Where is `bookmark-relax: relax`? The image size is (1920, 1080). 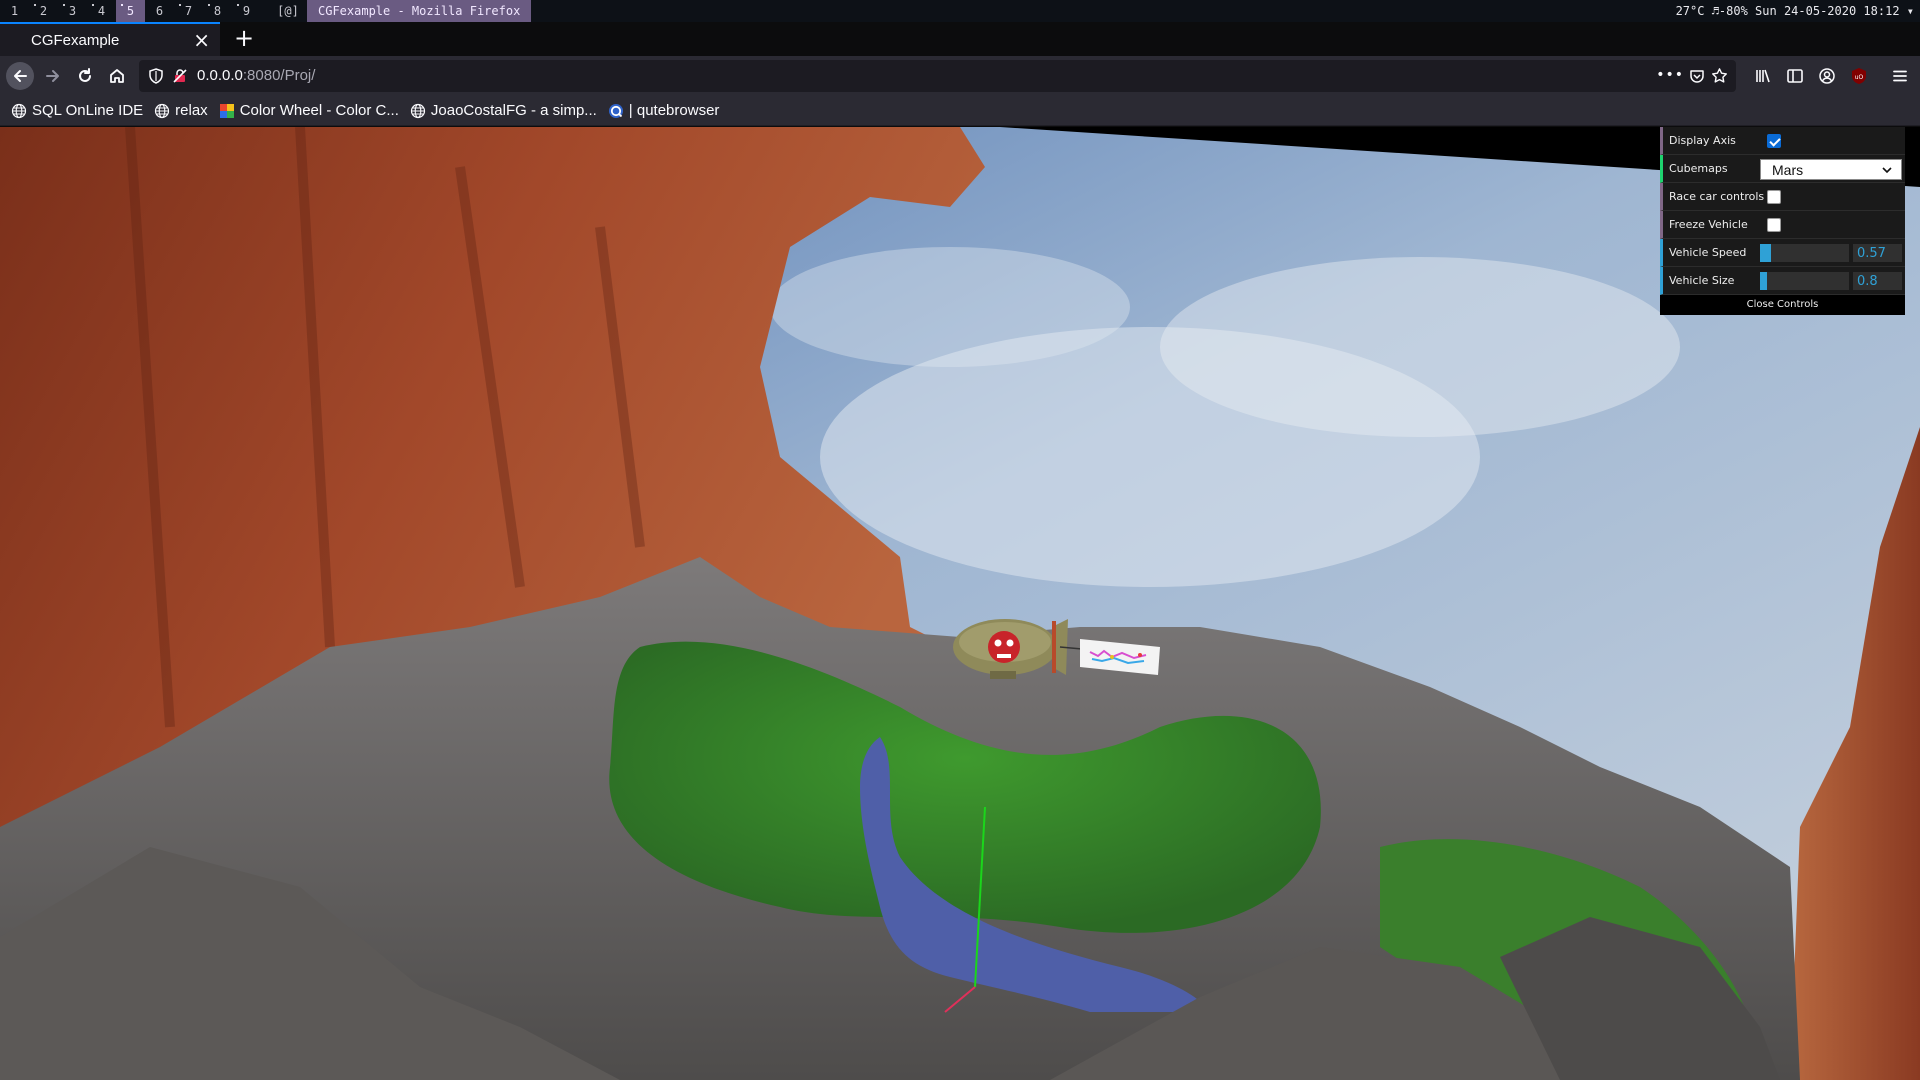
bookmark-relax: relax is located at coordinates (181, 110).